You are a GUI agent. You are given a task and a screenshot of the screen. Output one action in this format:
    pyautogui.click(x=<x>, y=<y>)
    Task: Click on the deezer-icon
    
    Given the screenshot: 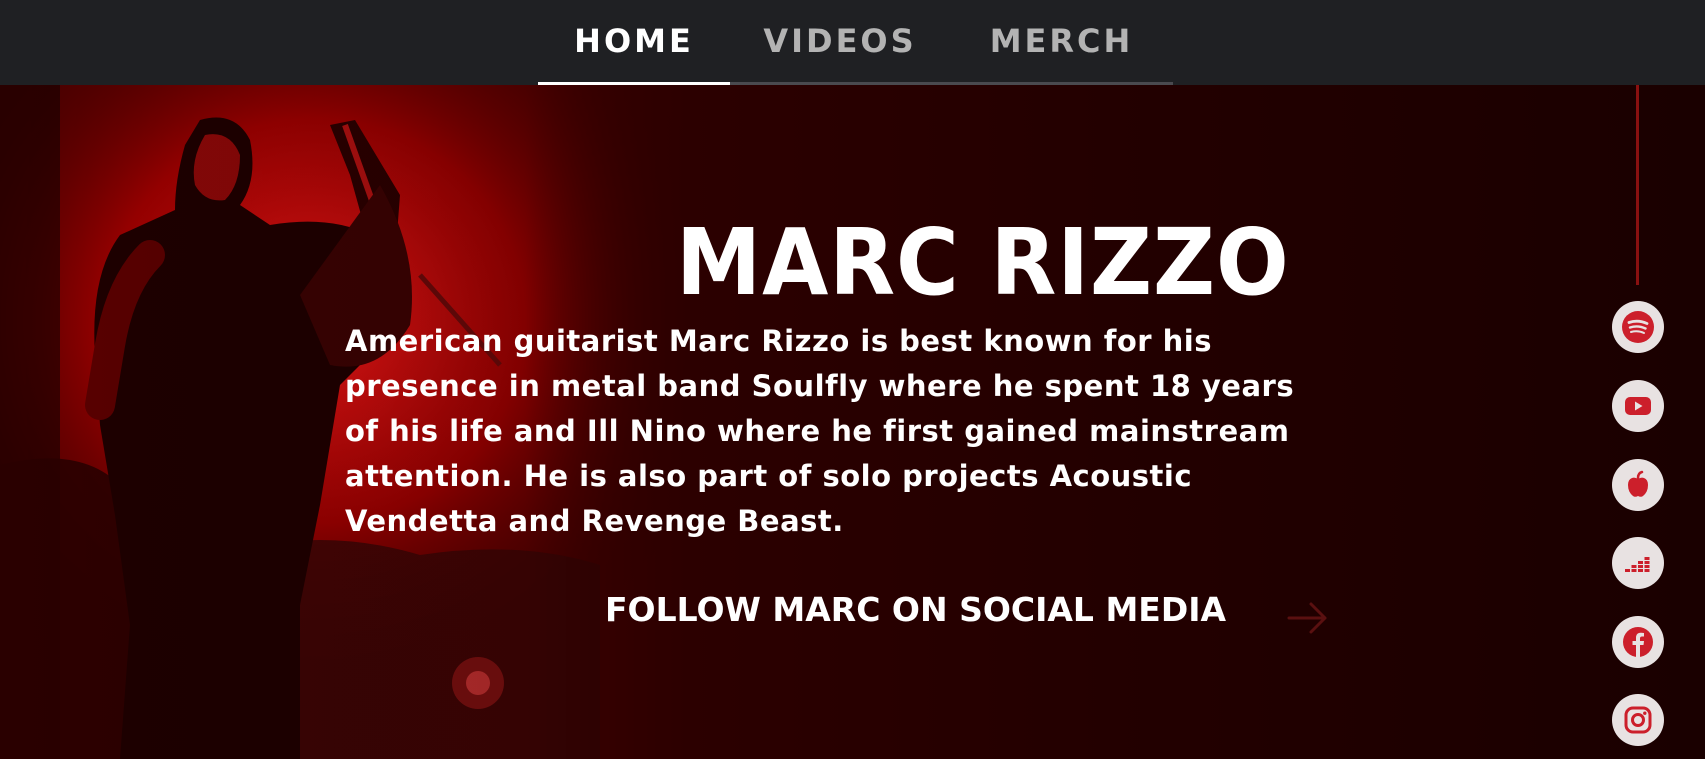 What is the action you would take?
    pyautogui.click(x=1638, y=563)
    